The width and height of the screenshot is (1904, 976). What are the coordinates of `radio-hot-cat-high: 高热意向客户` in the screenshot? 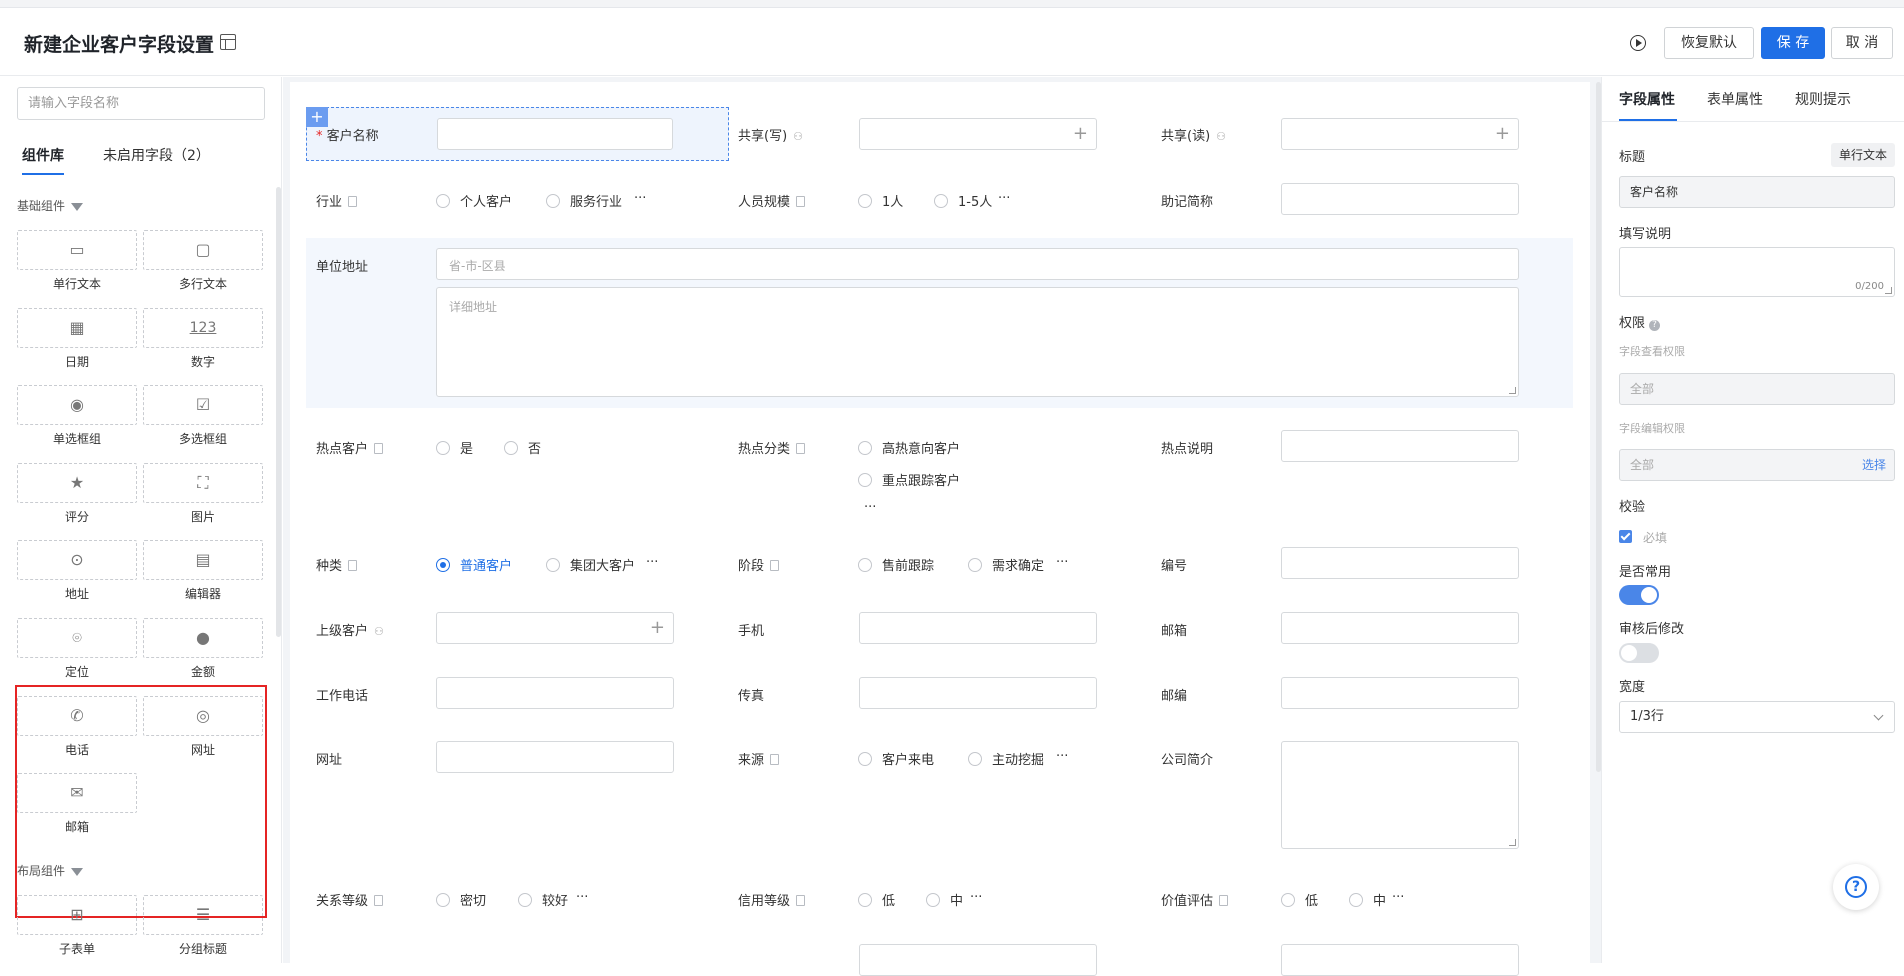 It's located at (909, 447).